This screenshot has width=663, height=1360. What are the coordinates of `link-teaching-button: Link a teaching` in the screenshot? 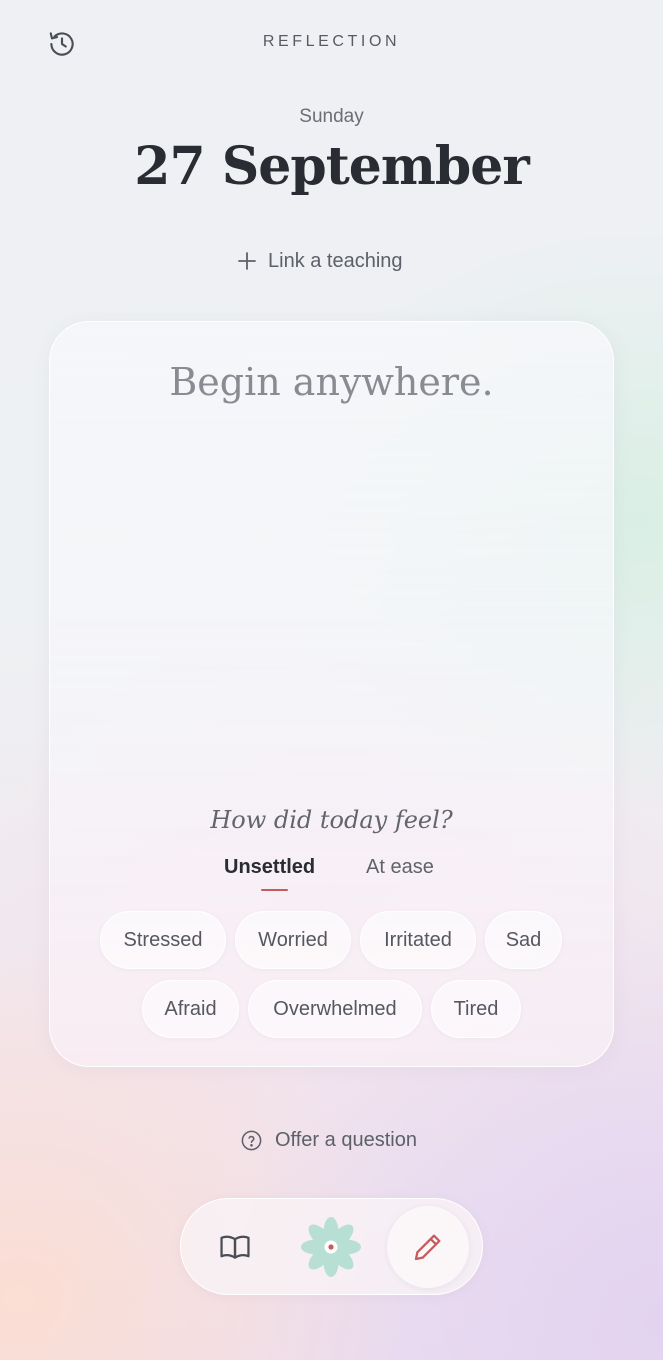 It's located at (319, 261).